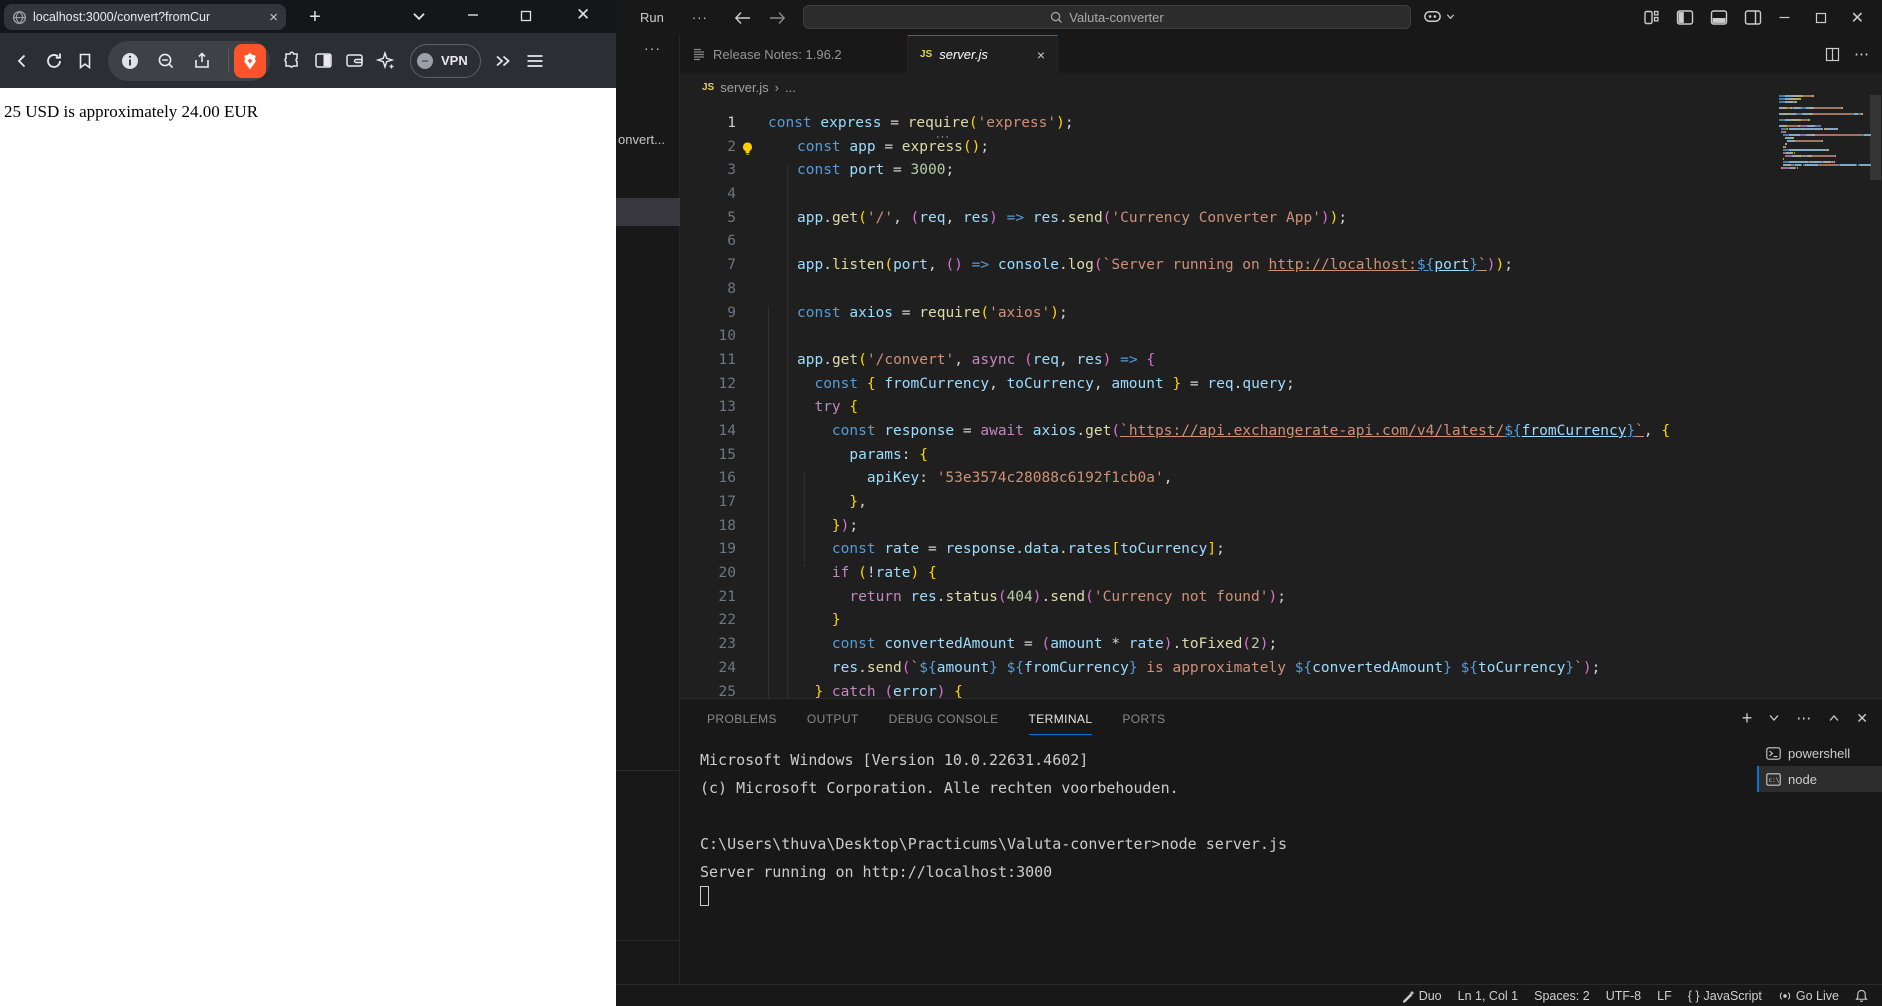 This screenshot has height=1006, width=1882. What do you see at coordinates (1060, 718) in the screenshot?
I see `panel-tab-terminal: TERMINAL` at bounding box center [1060, 718].